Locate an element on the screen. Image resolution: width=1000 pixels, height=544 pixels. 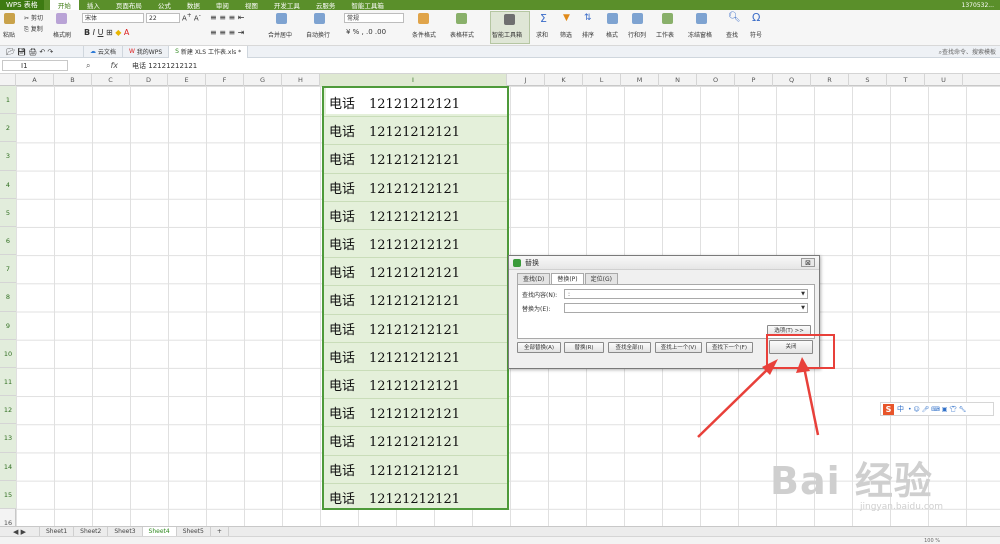
merge-button is located at coordinates (281, 18).